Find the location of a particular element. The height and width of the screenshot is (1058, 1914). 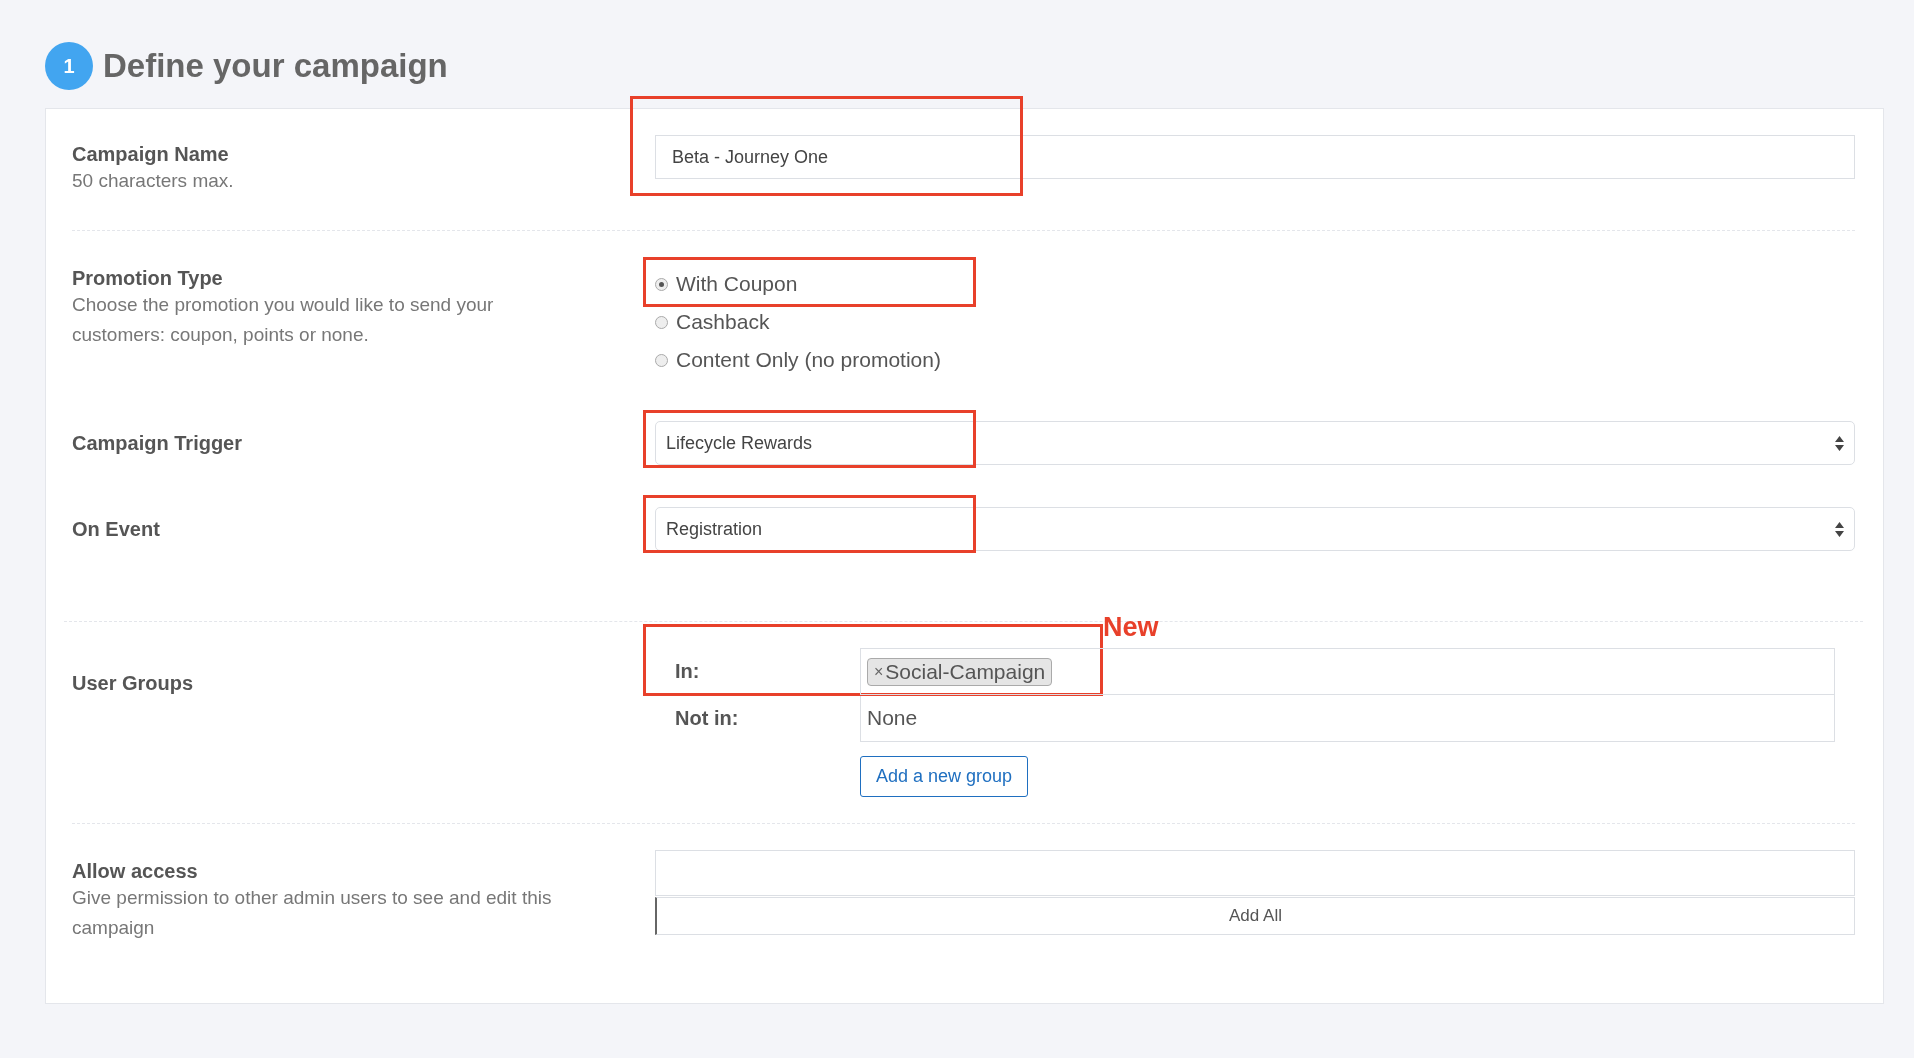

step-number-badge: 1 is located at coordinates (69, 66).